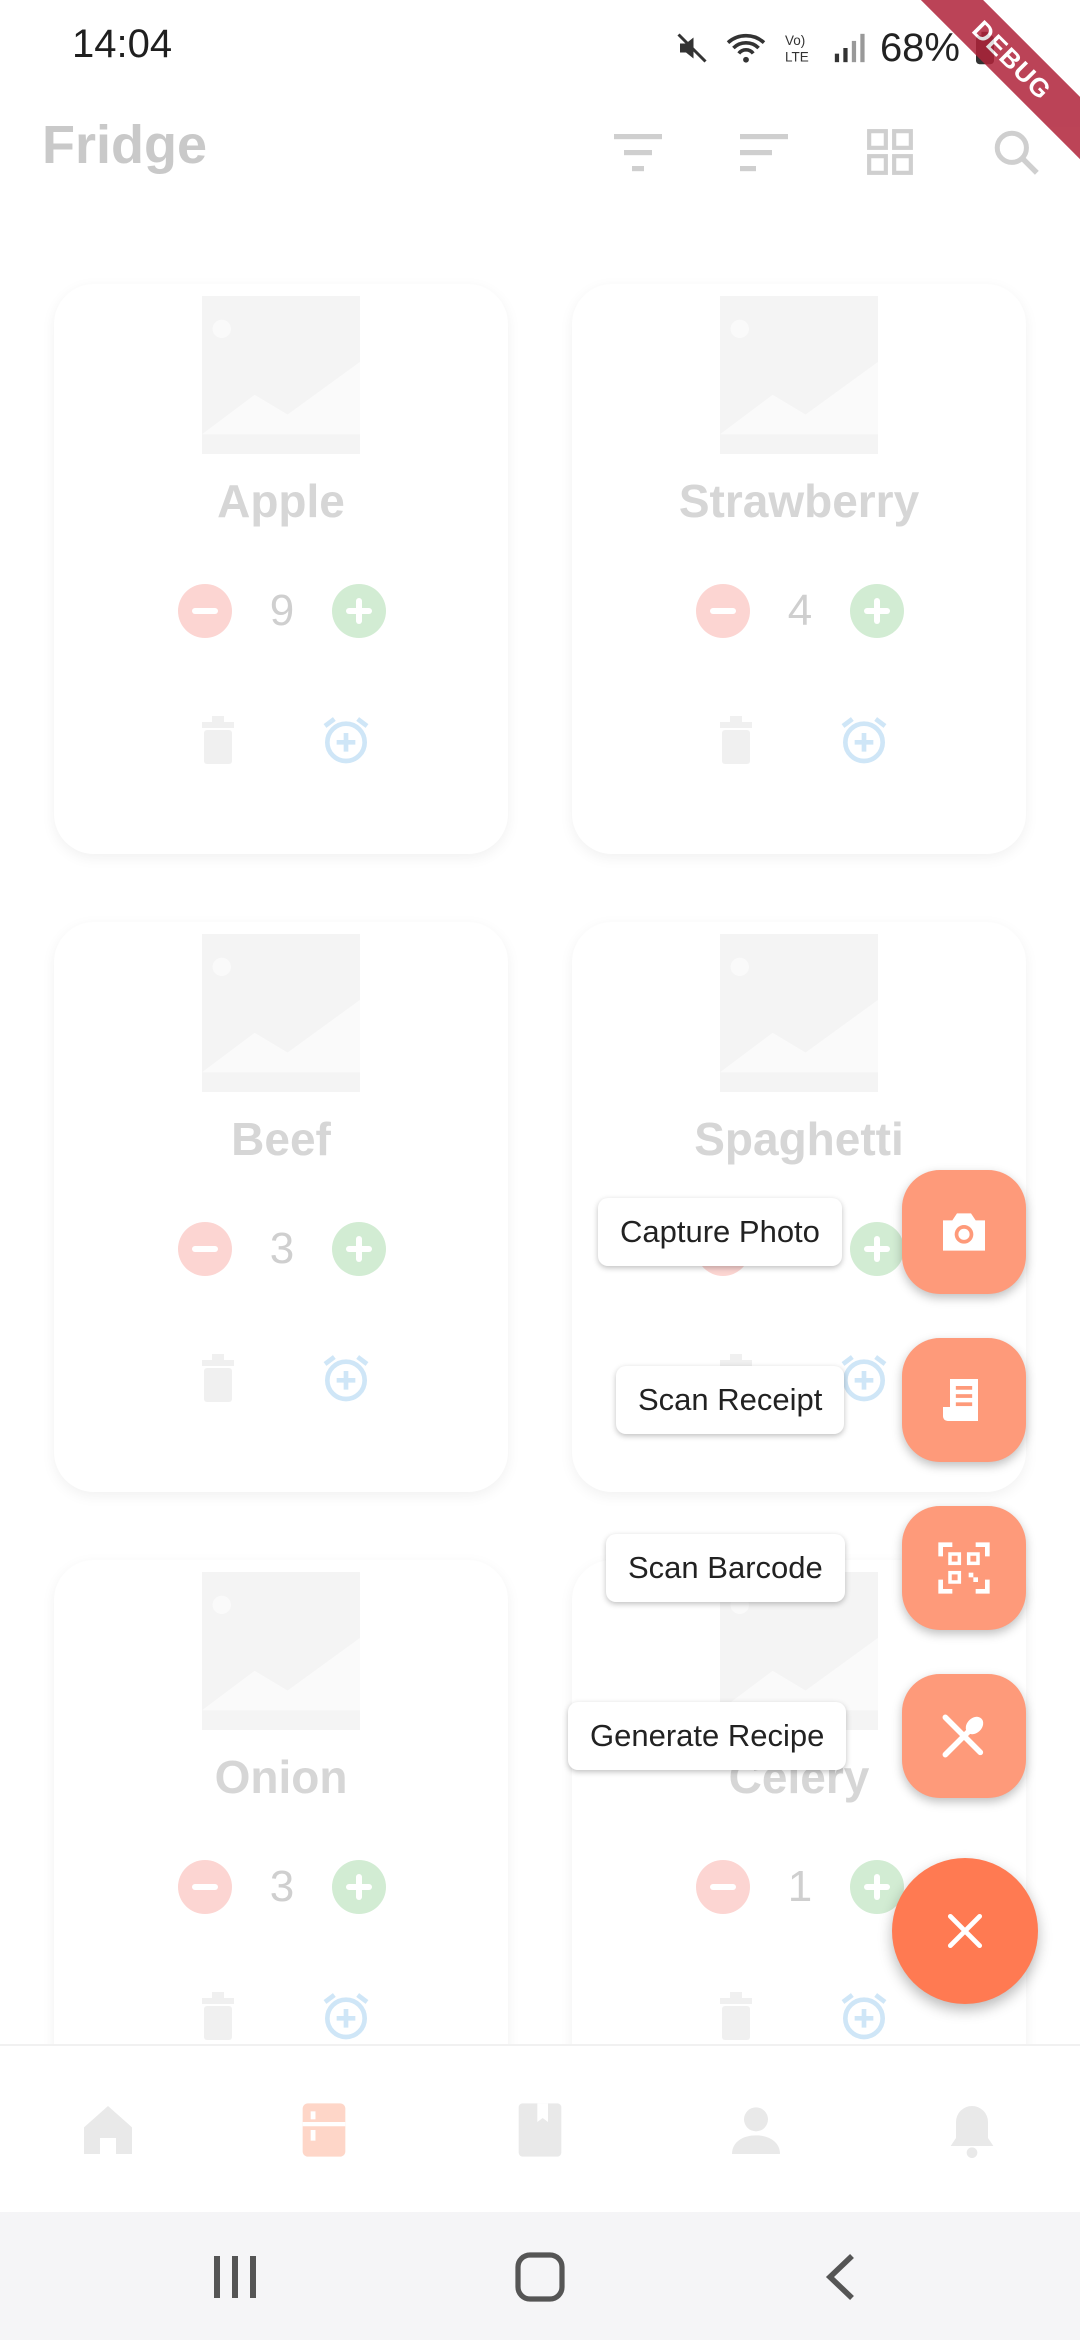  I want to click on grid-view-icon, so click(890, 152).